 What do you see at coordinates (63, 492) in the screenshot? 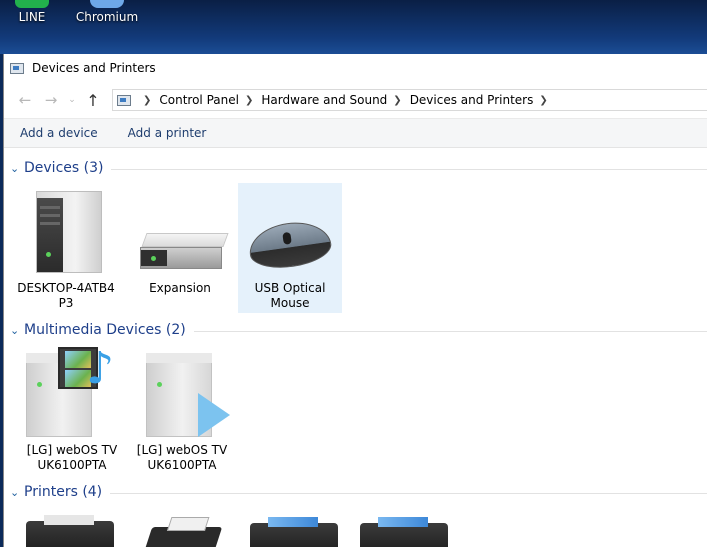
I see `group-title: Printers (4)` at bounding box center [63, 492].